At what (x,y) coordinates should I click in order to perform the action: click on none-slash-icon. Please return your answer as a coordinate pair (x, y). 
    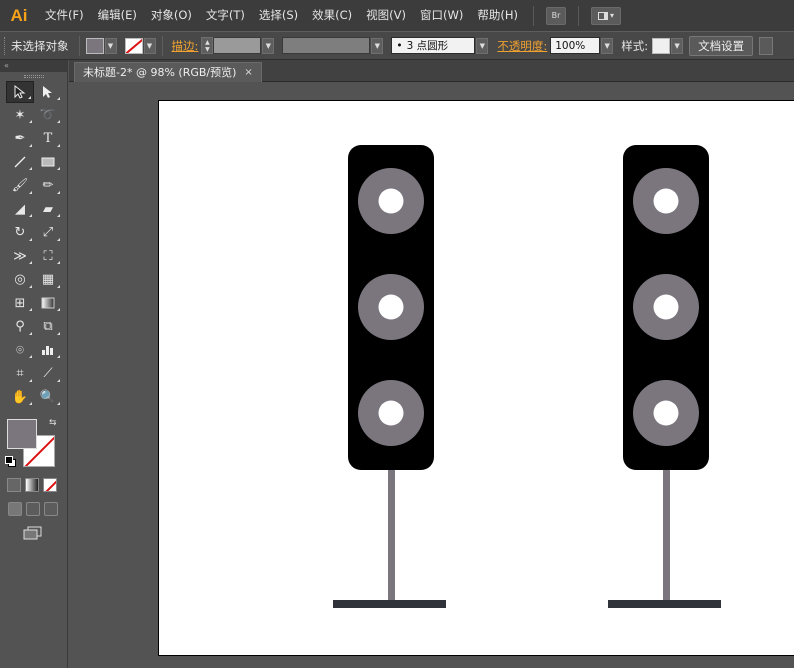
    Looking at the image, I should click on (133, 45).